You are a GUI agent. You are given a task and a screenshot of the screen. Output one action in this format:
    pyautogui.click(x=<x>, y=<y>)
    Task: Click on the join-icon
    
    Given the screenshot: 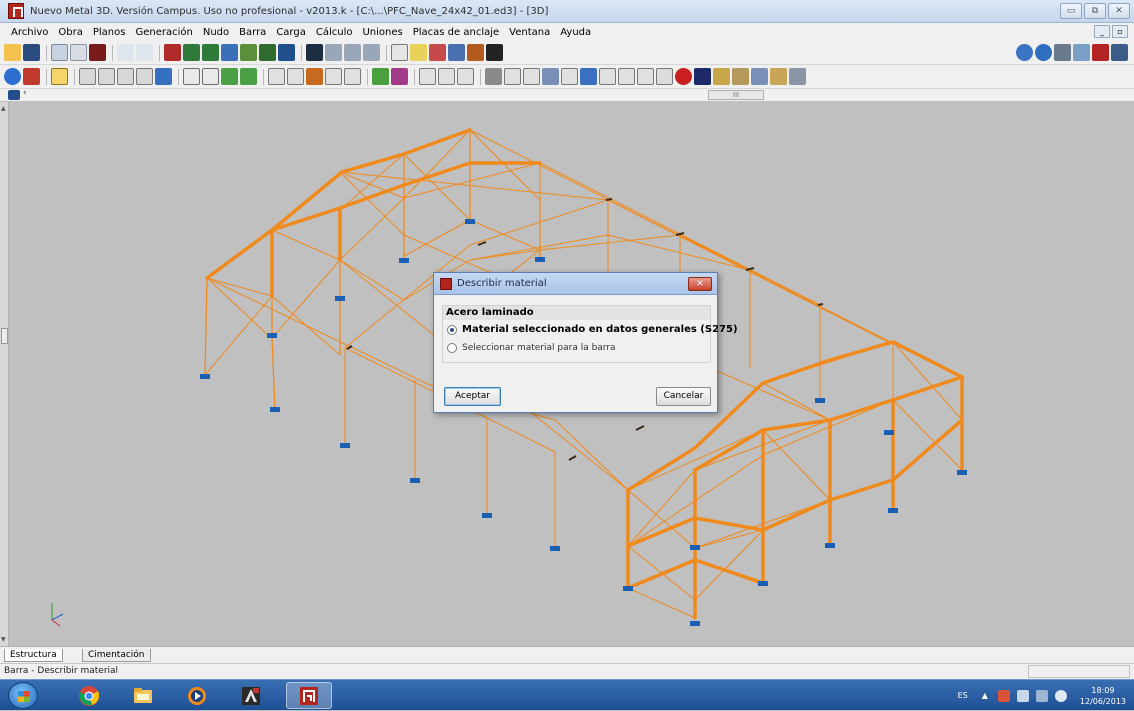 What is the action you would take?
    pyautogui.click(x=210, y=76)
    